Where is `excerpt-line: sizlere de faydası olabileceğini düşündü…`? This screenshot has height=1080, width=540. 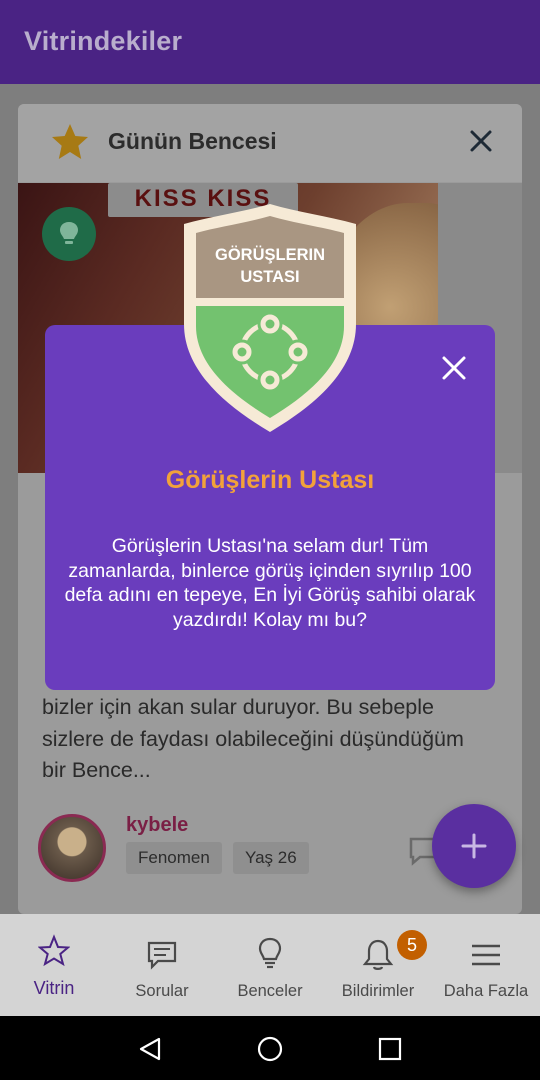
excerpt-line: sizlere de faydası olabileceğini düşündü… is located at coordinates (253, 739).